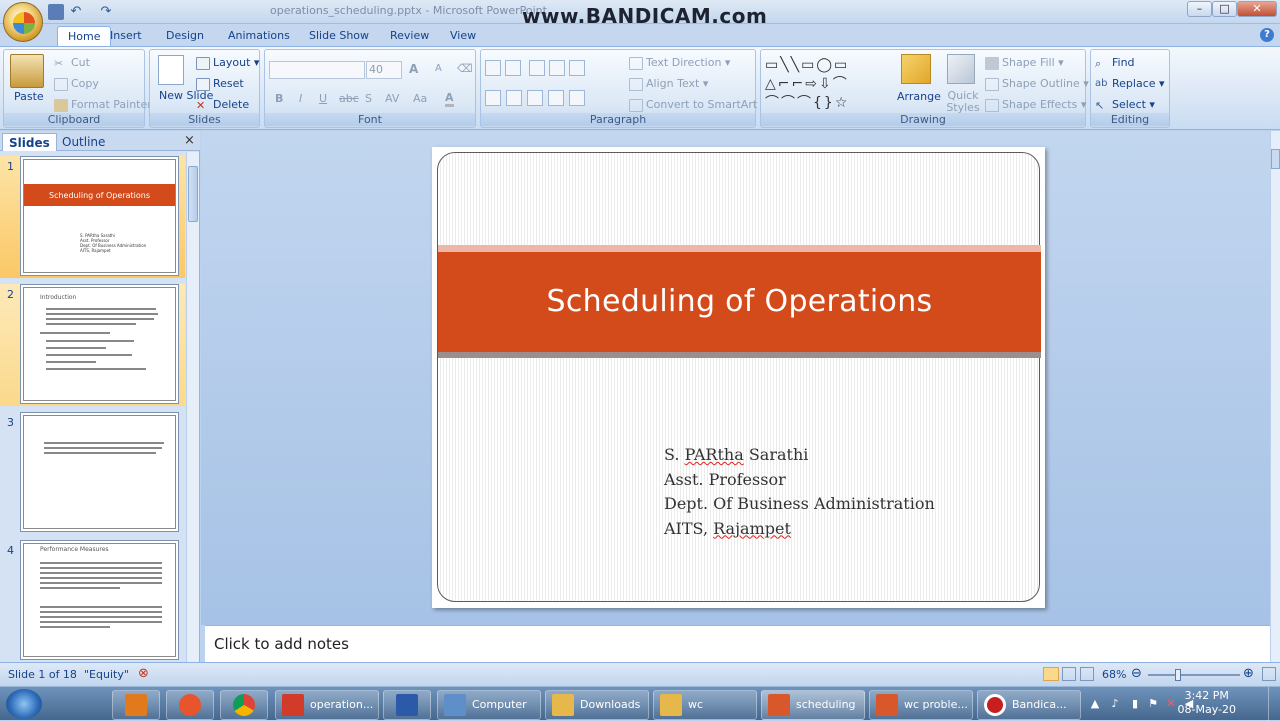 This screenshot has width=1280, height=721. What do you see at coordinates (192, 407) in the screenshot?
I see `pane-scrollbar` at bounding box center [192, 407].